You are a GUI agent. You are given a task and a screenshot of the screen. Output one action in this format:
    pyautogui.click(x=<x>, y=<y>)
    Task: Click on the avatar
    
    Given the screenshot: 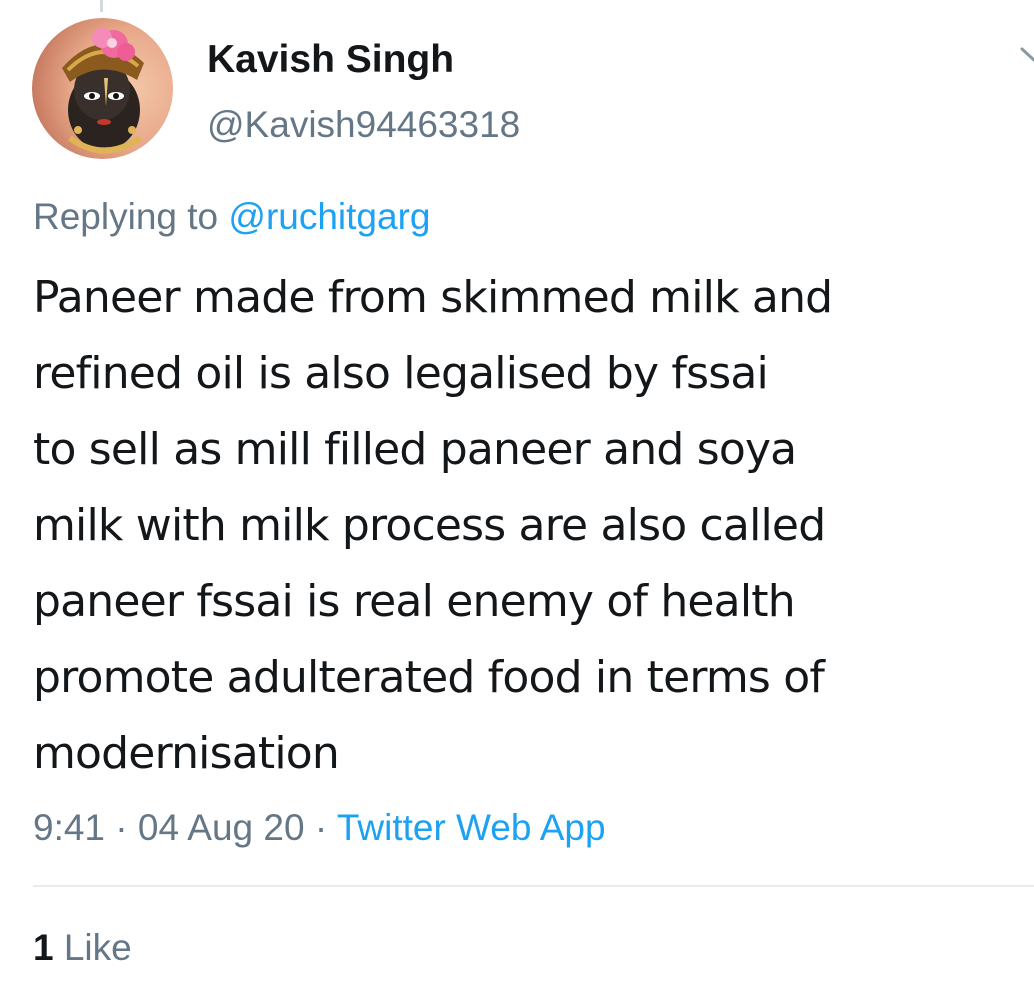 What is the action you would take?
    pyautogui.click(x=102, y=88)
    